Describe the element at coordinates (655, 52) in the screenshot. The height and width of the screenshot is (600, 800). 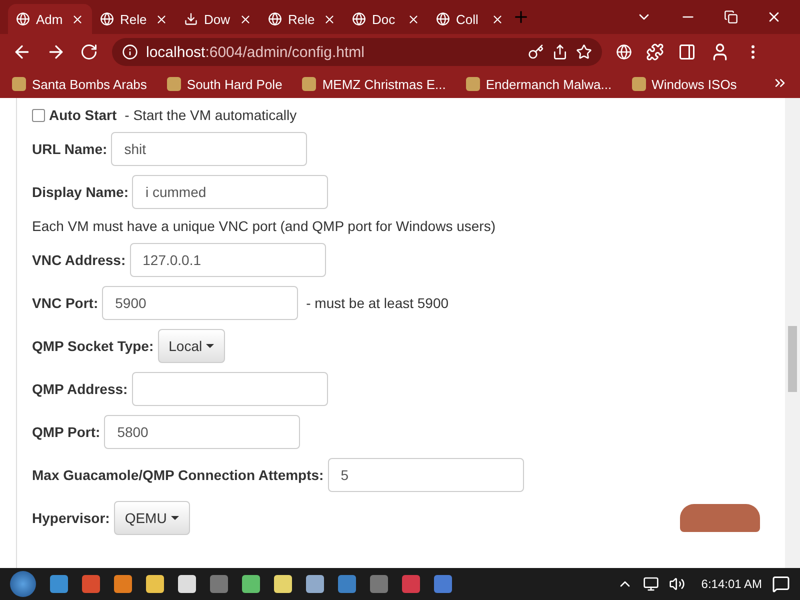
I see `puzzle-icon` at that location.